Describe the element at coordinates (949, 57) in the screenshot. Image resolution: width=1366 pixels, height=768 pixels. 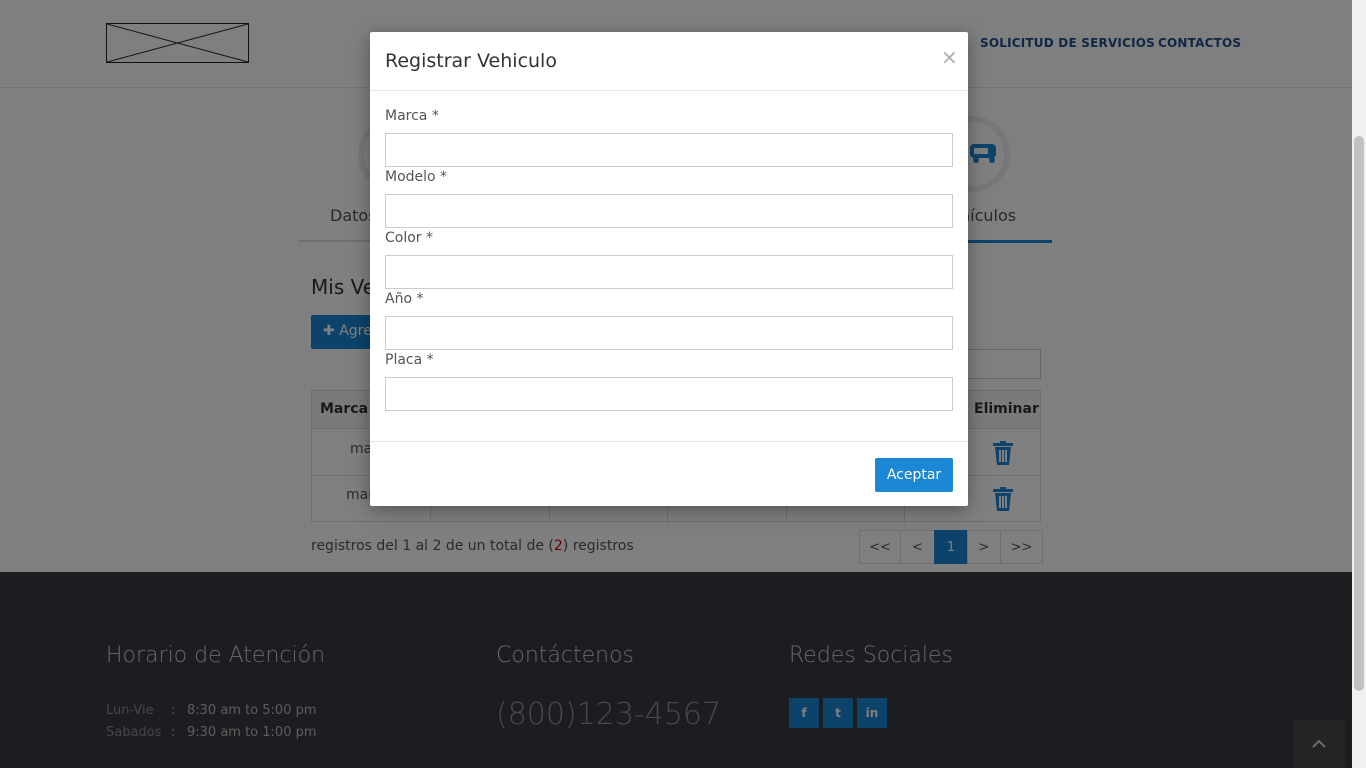
I see `close-icon: ×` at that location.